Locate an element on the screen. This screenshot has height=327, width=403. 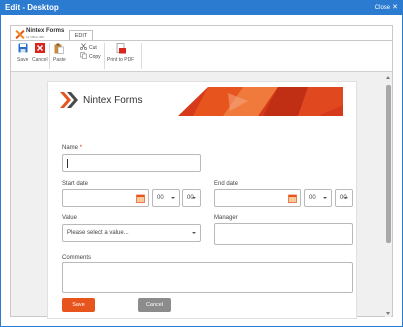
end-date-input is located at coordinates (257, 198).